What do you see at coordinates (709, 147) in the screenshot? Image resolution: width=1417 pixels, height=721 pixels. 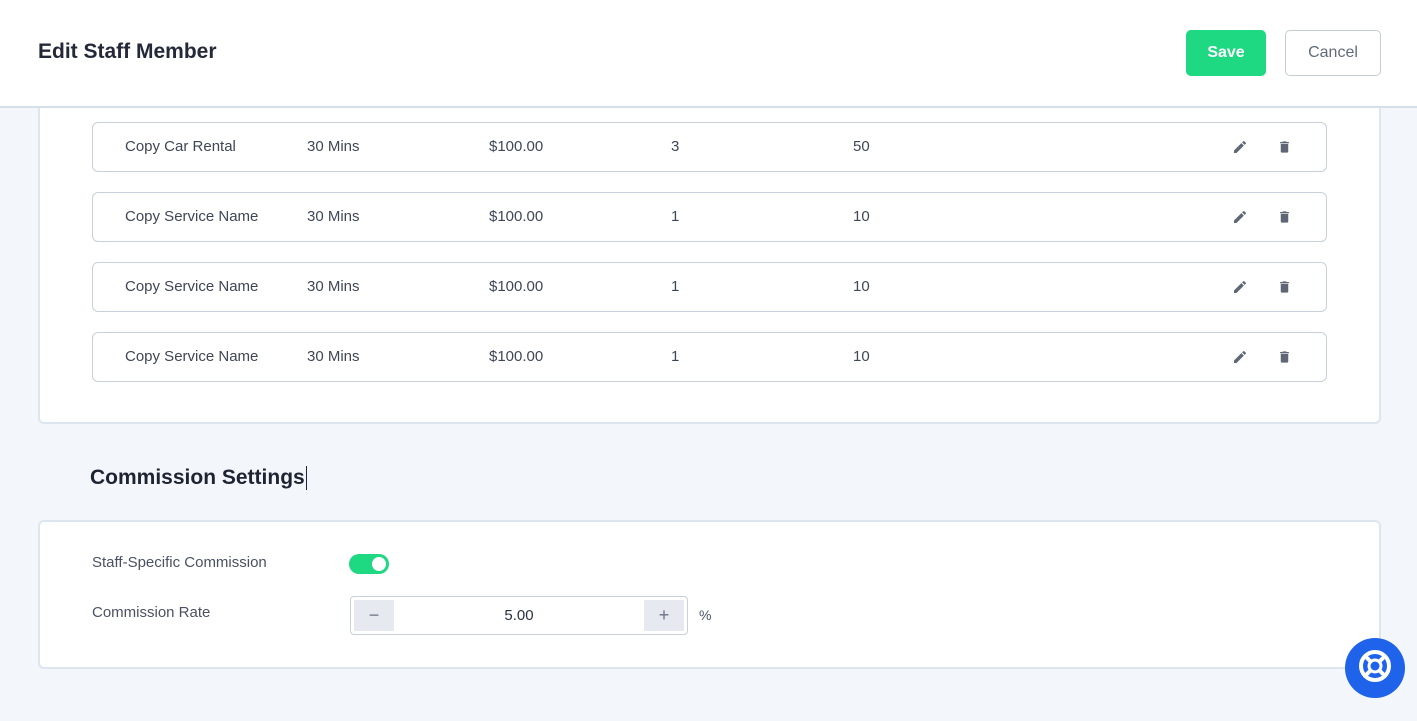 I see `table-row: Copy Car Rental 30 Mins $100.00 3 50` at bounding box center [709, 147].